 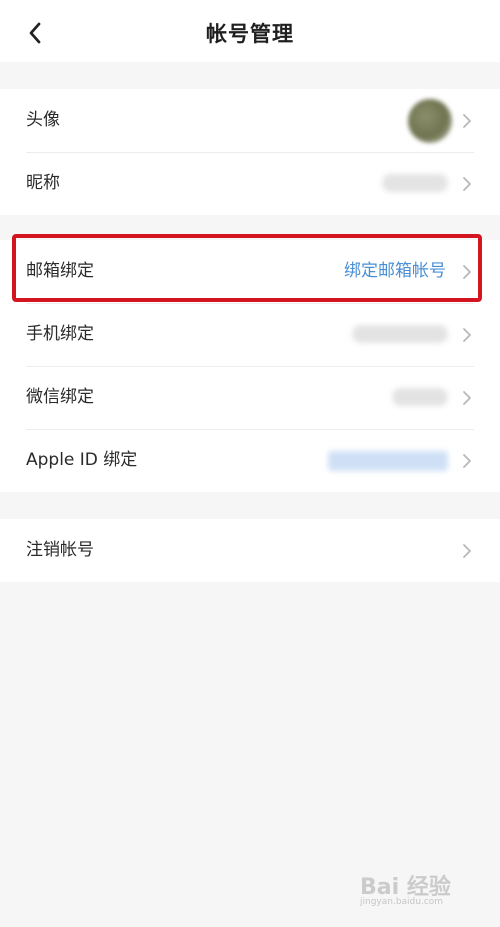 I want to click on phone-value-redacted, so click(x=400, y=334).